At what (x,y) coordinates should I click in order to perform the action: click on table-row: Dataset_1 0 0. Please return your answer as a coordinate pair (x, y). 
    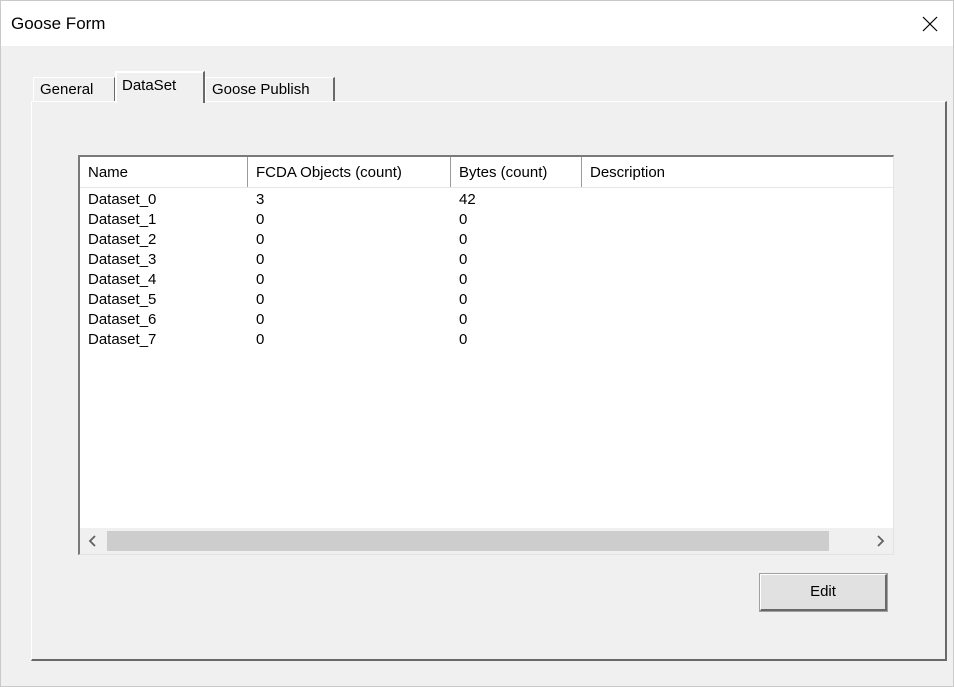
    Looking at the image, I should click on (486, 220).